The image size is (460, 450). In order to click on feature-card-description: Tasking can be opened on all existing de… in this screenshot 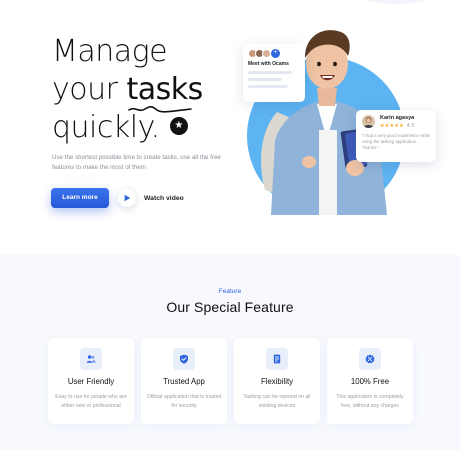, I will do `click(277, 401)`.